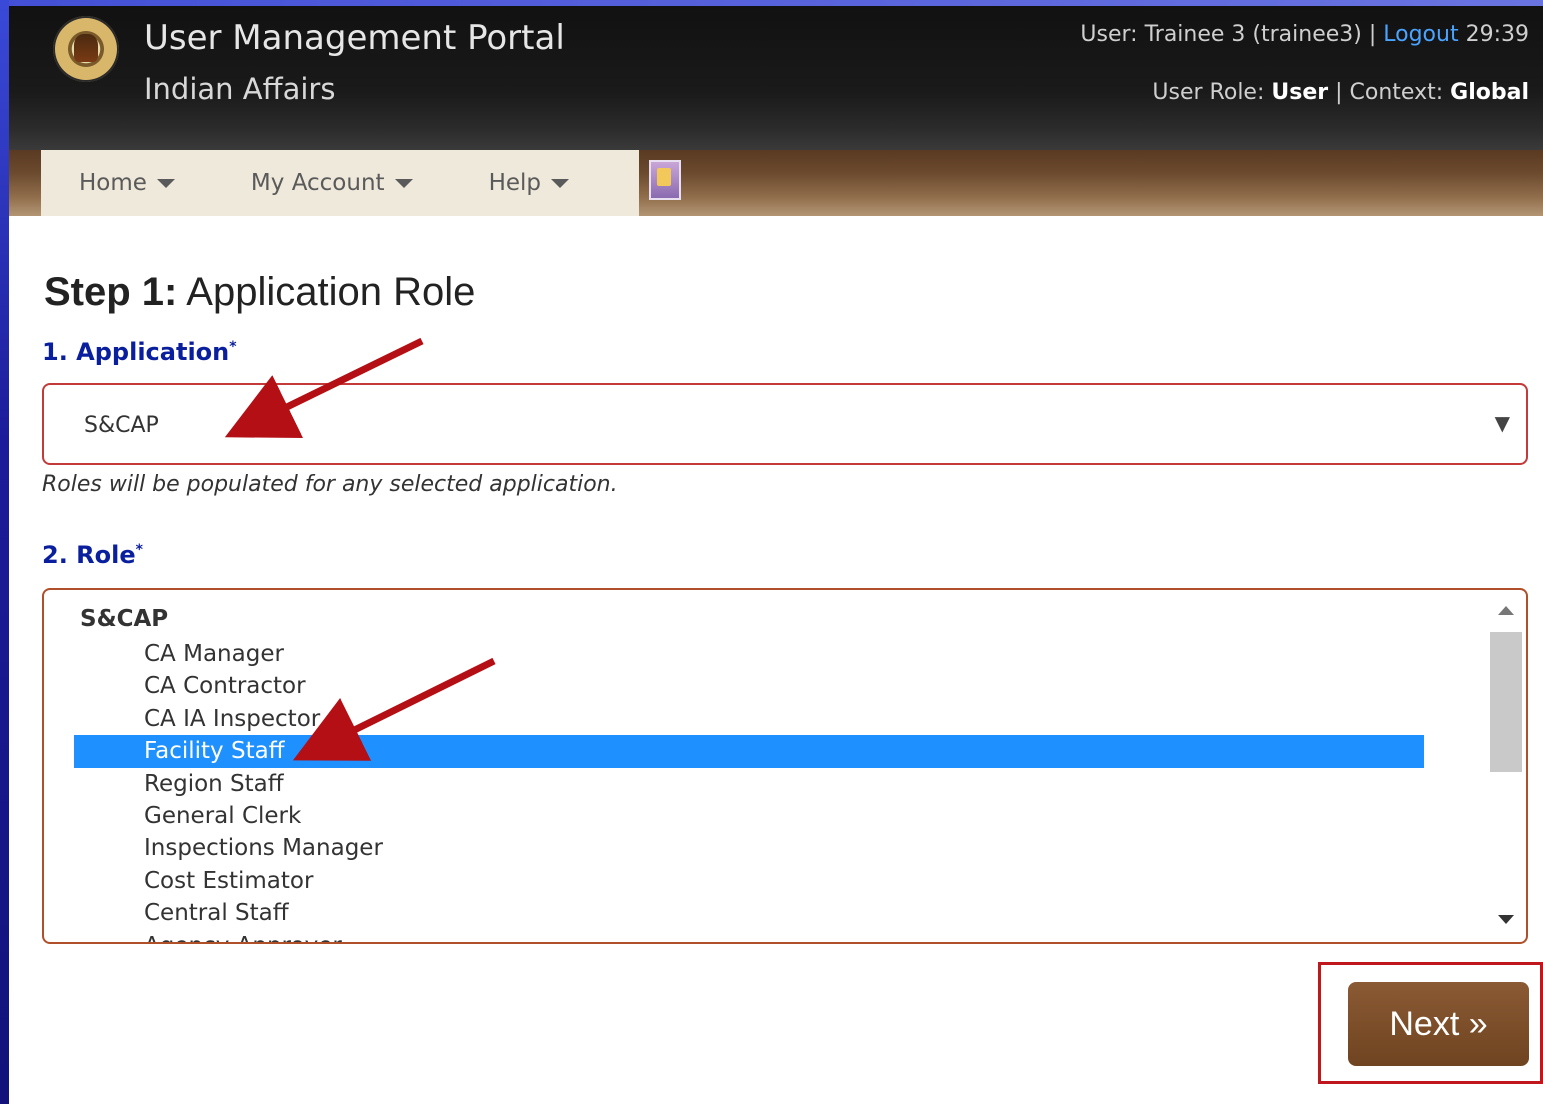 The image size is (1543, 1104). Describe the element at coordinates (1506, 919) in the screenshot. I see `scroll-down-icon` at that location.